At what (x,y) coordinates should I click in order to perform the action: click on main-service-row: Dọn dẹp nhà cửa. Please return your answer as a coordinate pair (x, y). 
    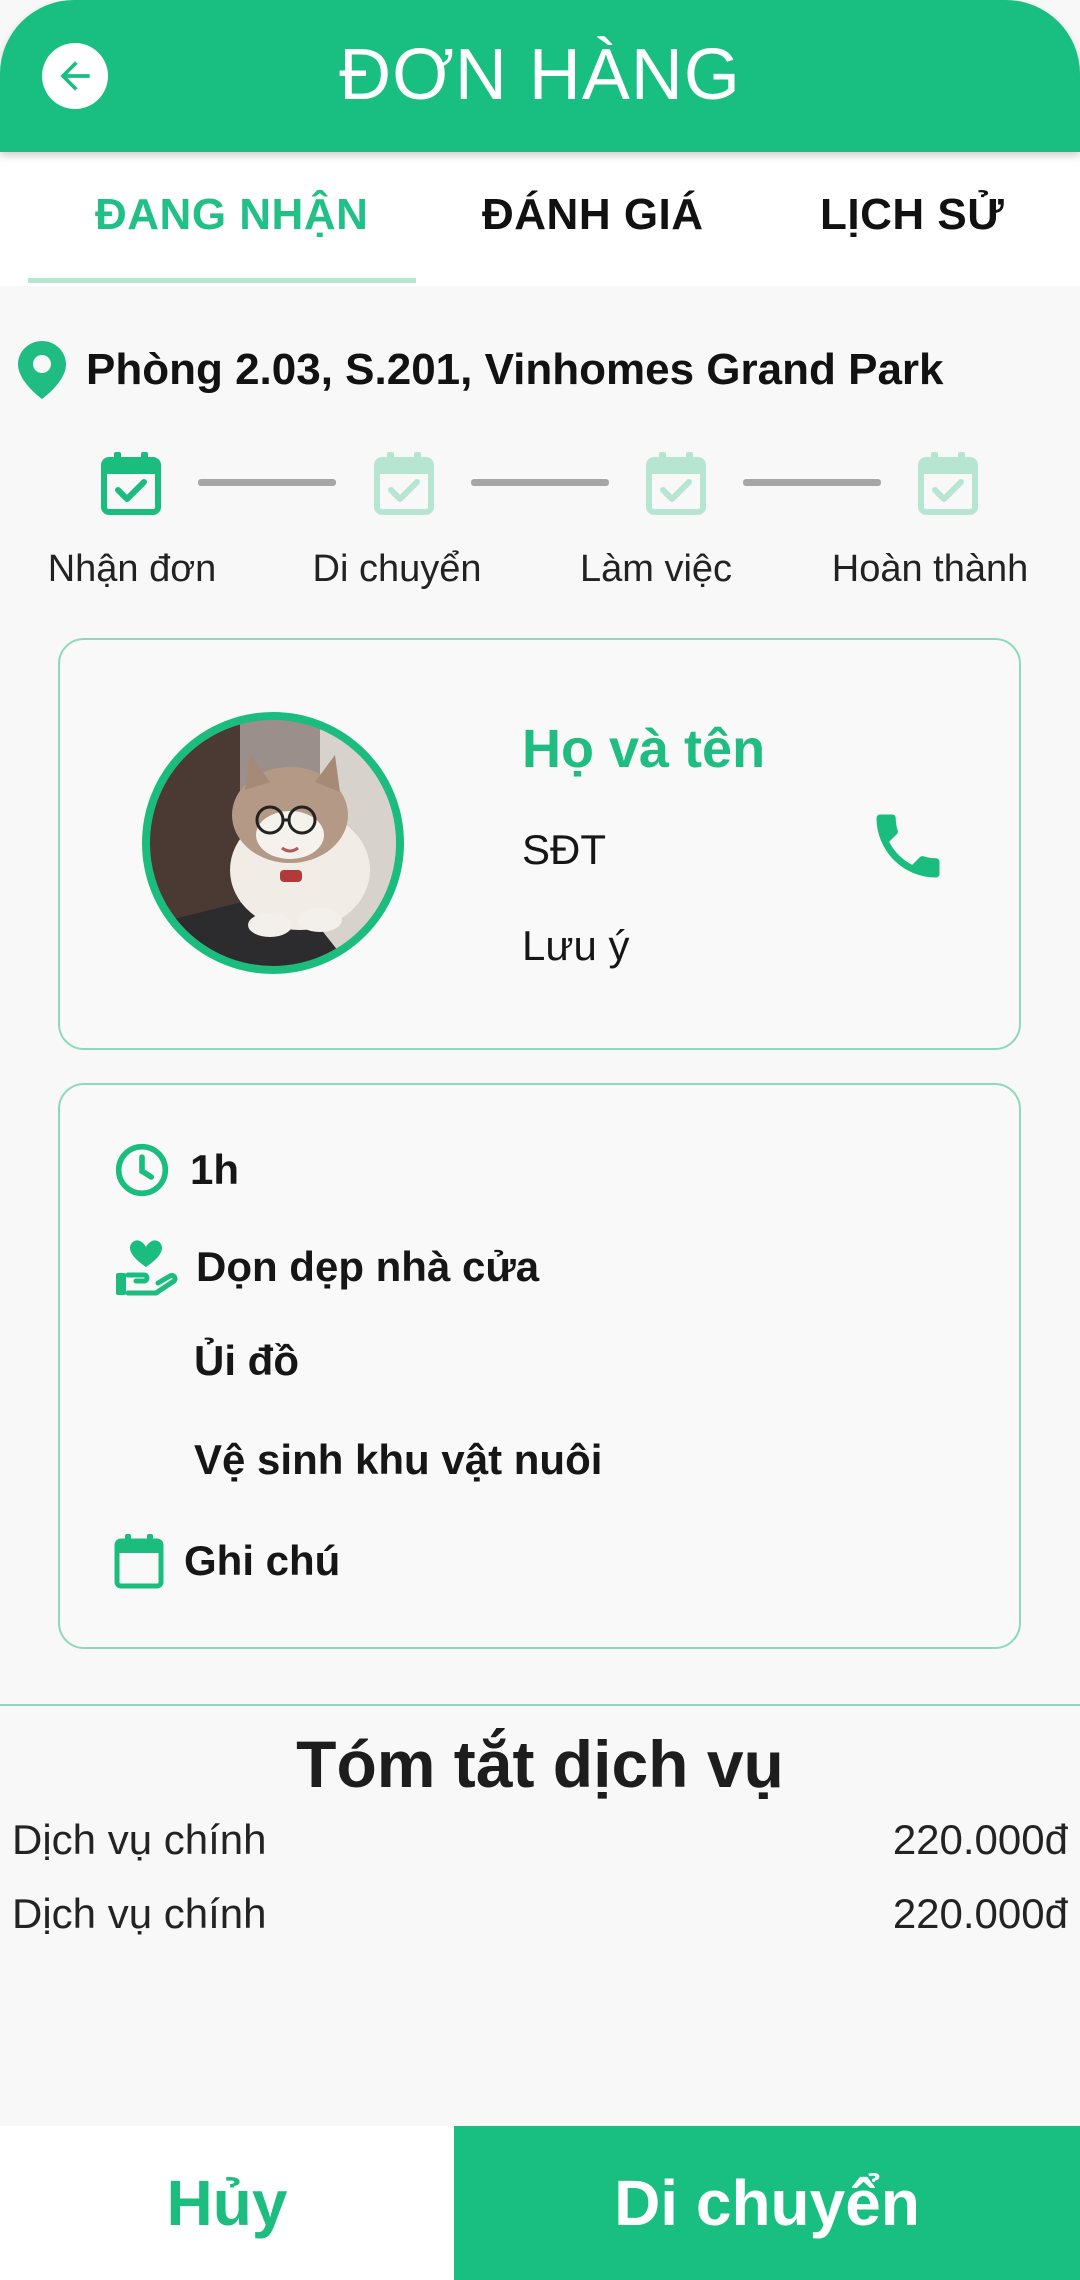
    Looking at the image, I should click on (326, 1267).